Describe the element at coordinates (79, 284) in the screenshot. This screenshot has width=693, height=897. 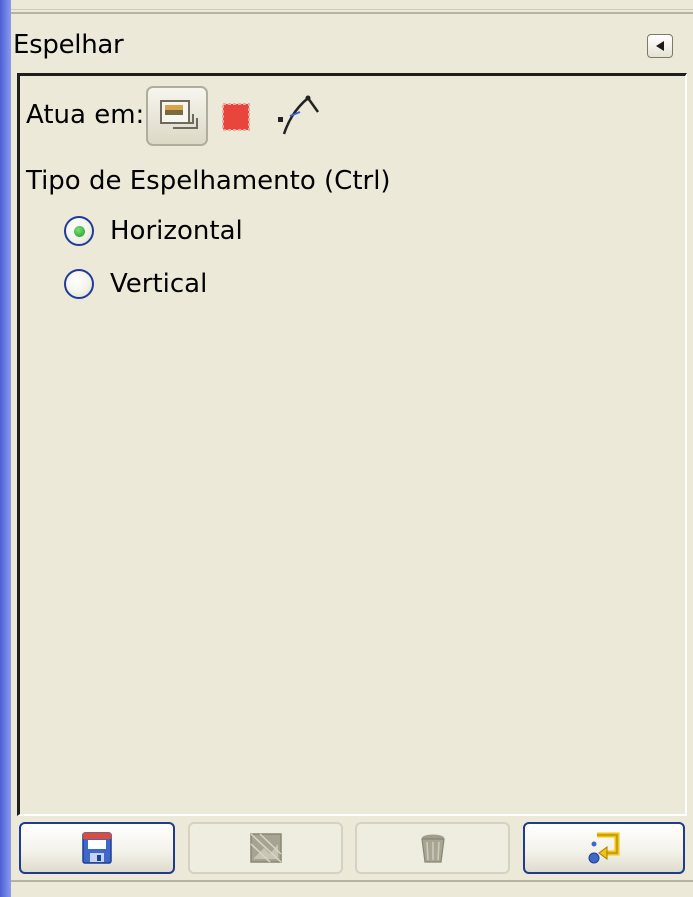
I see `radio-button-unchecked` at that location.